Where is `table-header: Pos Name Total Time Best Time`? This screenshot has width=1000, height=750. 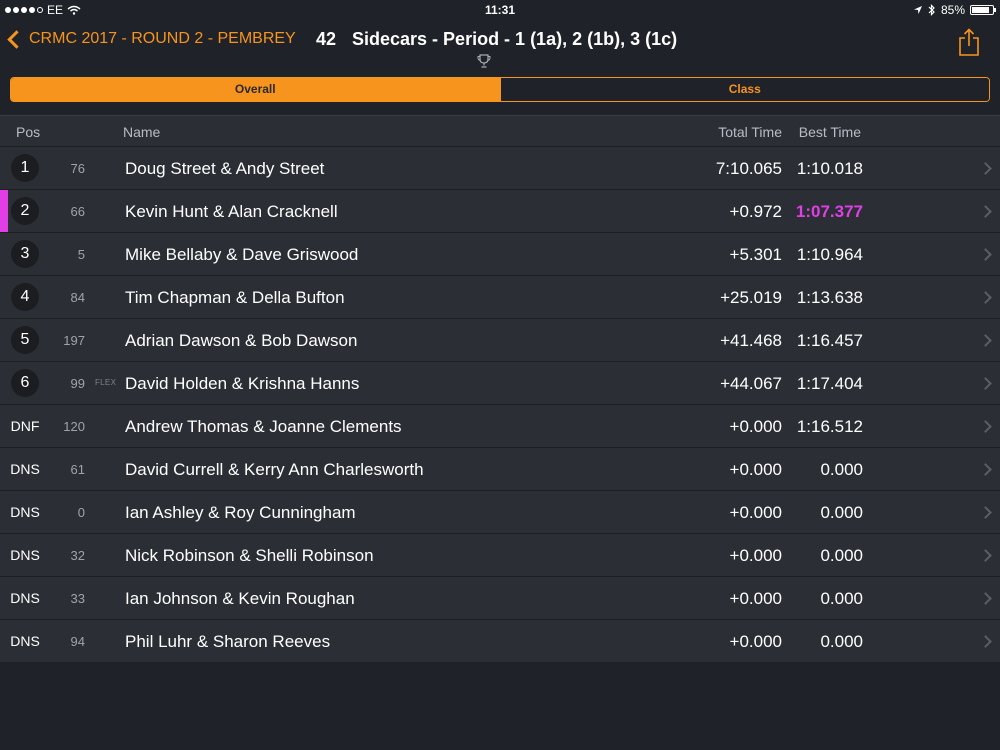 table-header: Pos Name Total Time Best Time is located at coordinates (500, 130).